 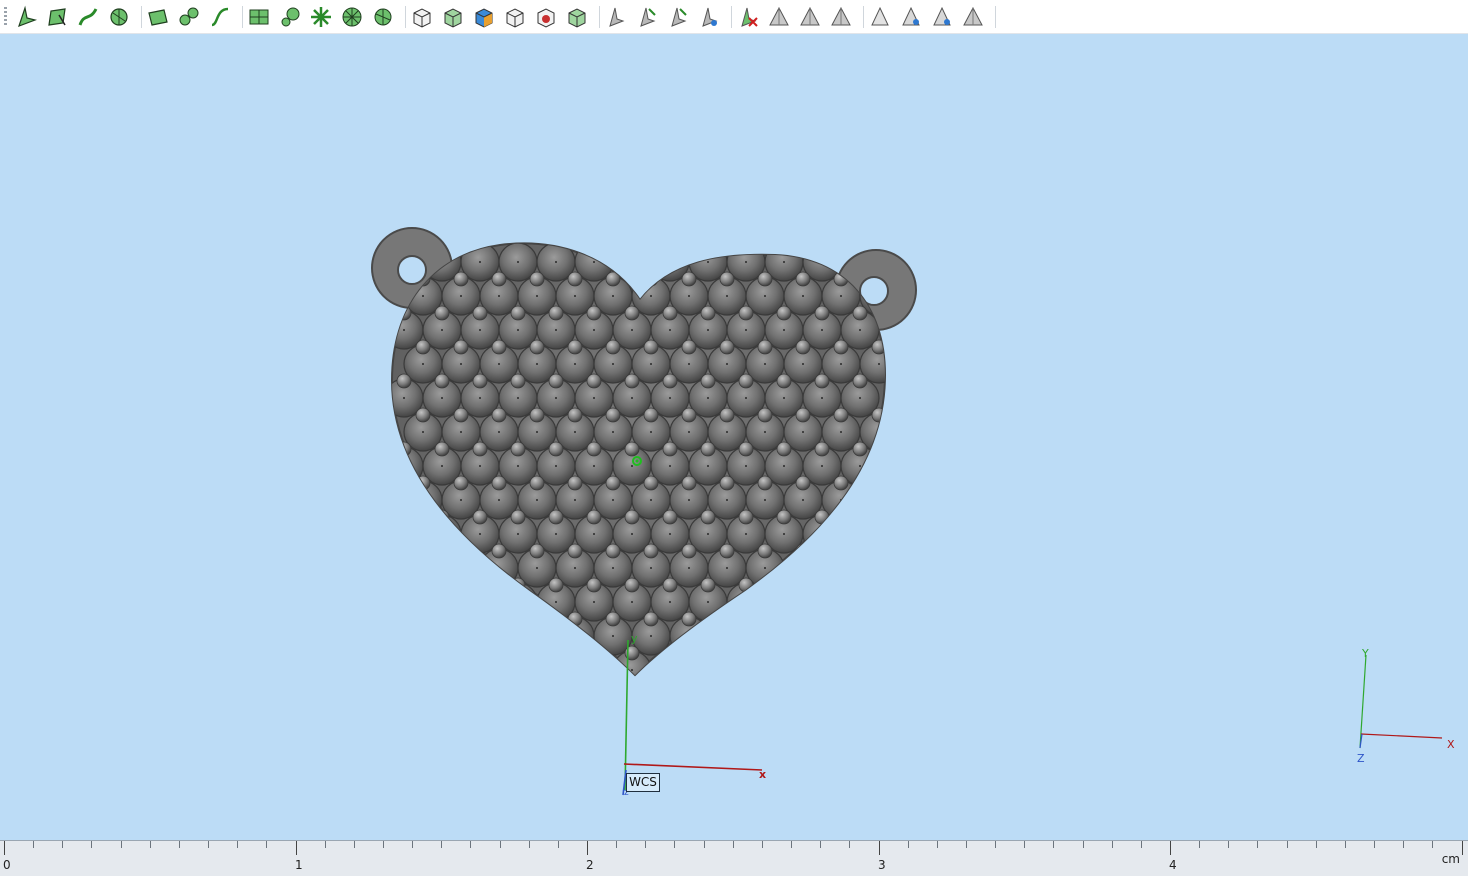 I want to click on select-loop-icon, so click(x=119, y=17).